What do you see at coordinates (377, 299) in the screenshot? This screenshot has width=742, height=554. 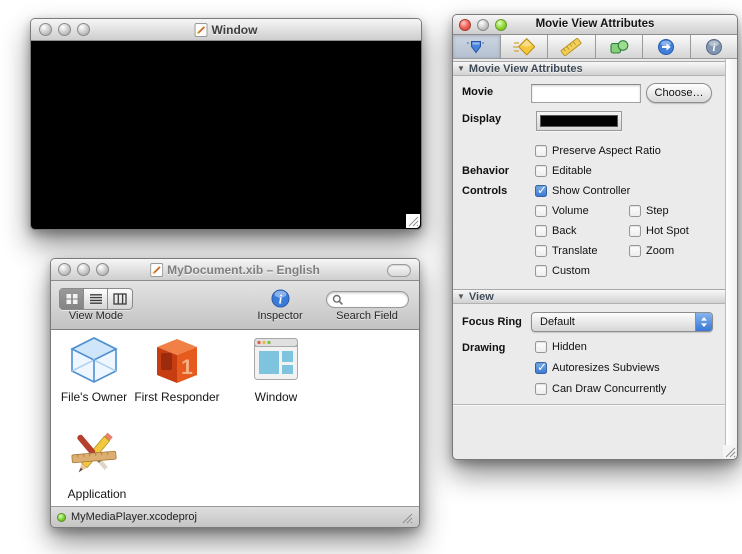 I see `search-input` at bounding box center [377, 299].